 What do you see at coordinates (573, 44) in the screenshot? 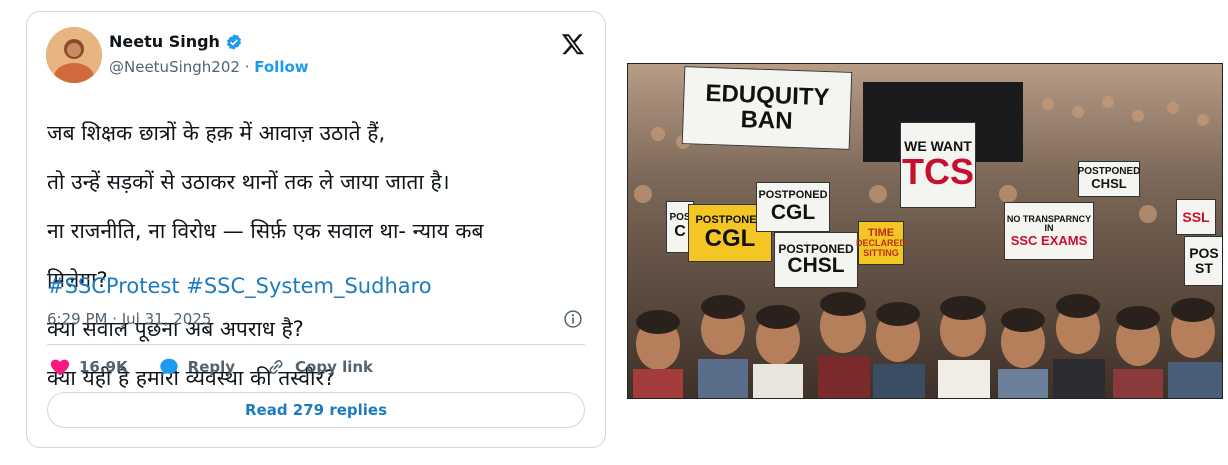
I see `x-logo-icon` at bounding box center [573, 44].